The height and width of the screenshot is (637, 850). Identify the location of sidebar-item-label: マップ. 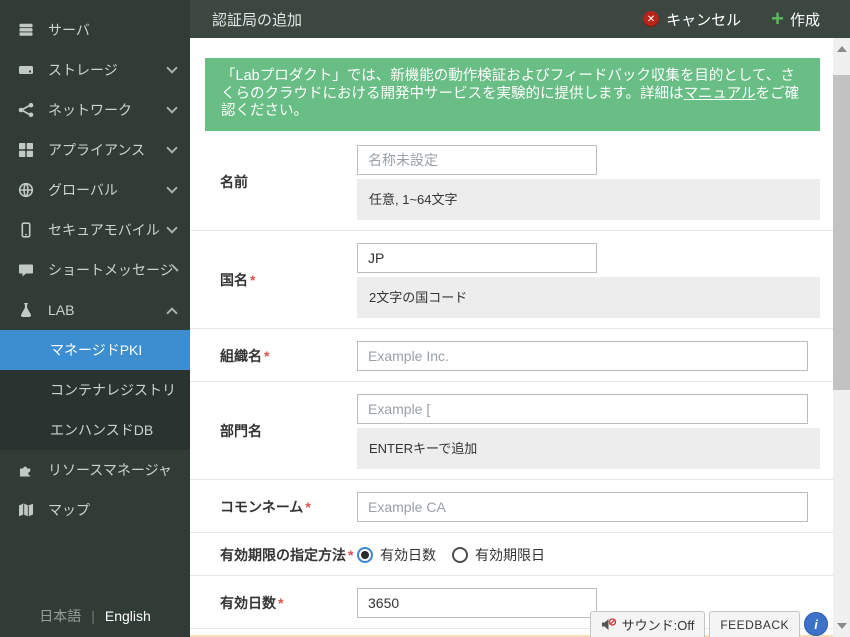
(69, 510).